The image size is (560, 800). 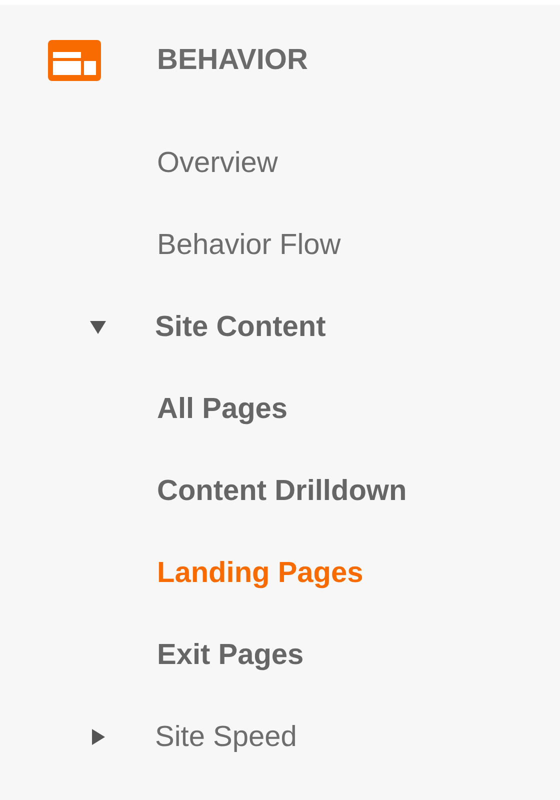 What do you see at coordinates (260, 573) in the screenshot?
I see `nav-item: Landing Pages` at bounding box center [260, 573].